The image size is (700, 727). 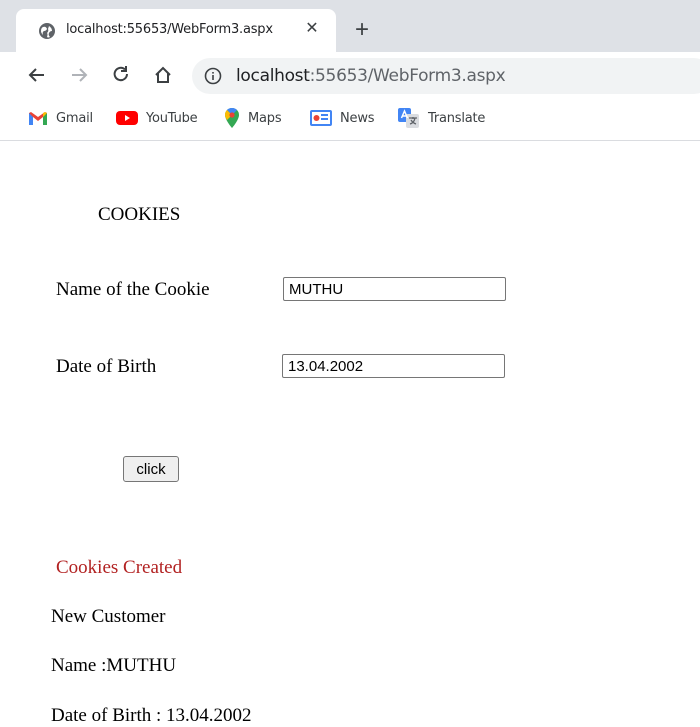 I want to click on forward-icon, so click(x=79, y=75).